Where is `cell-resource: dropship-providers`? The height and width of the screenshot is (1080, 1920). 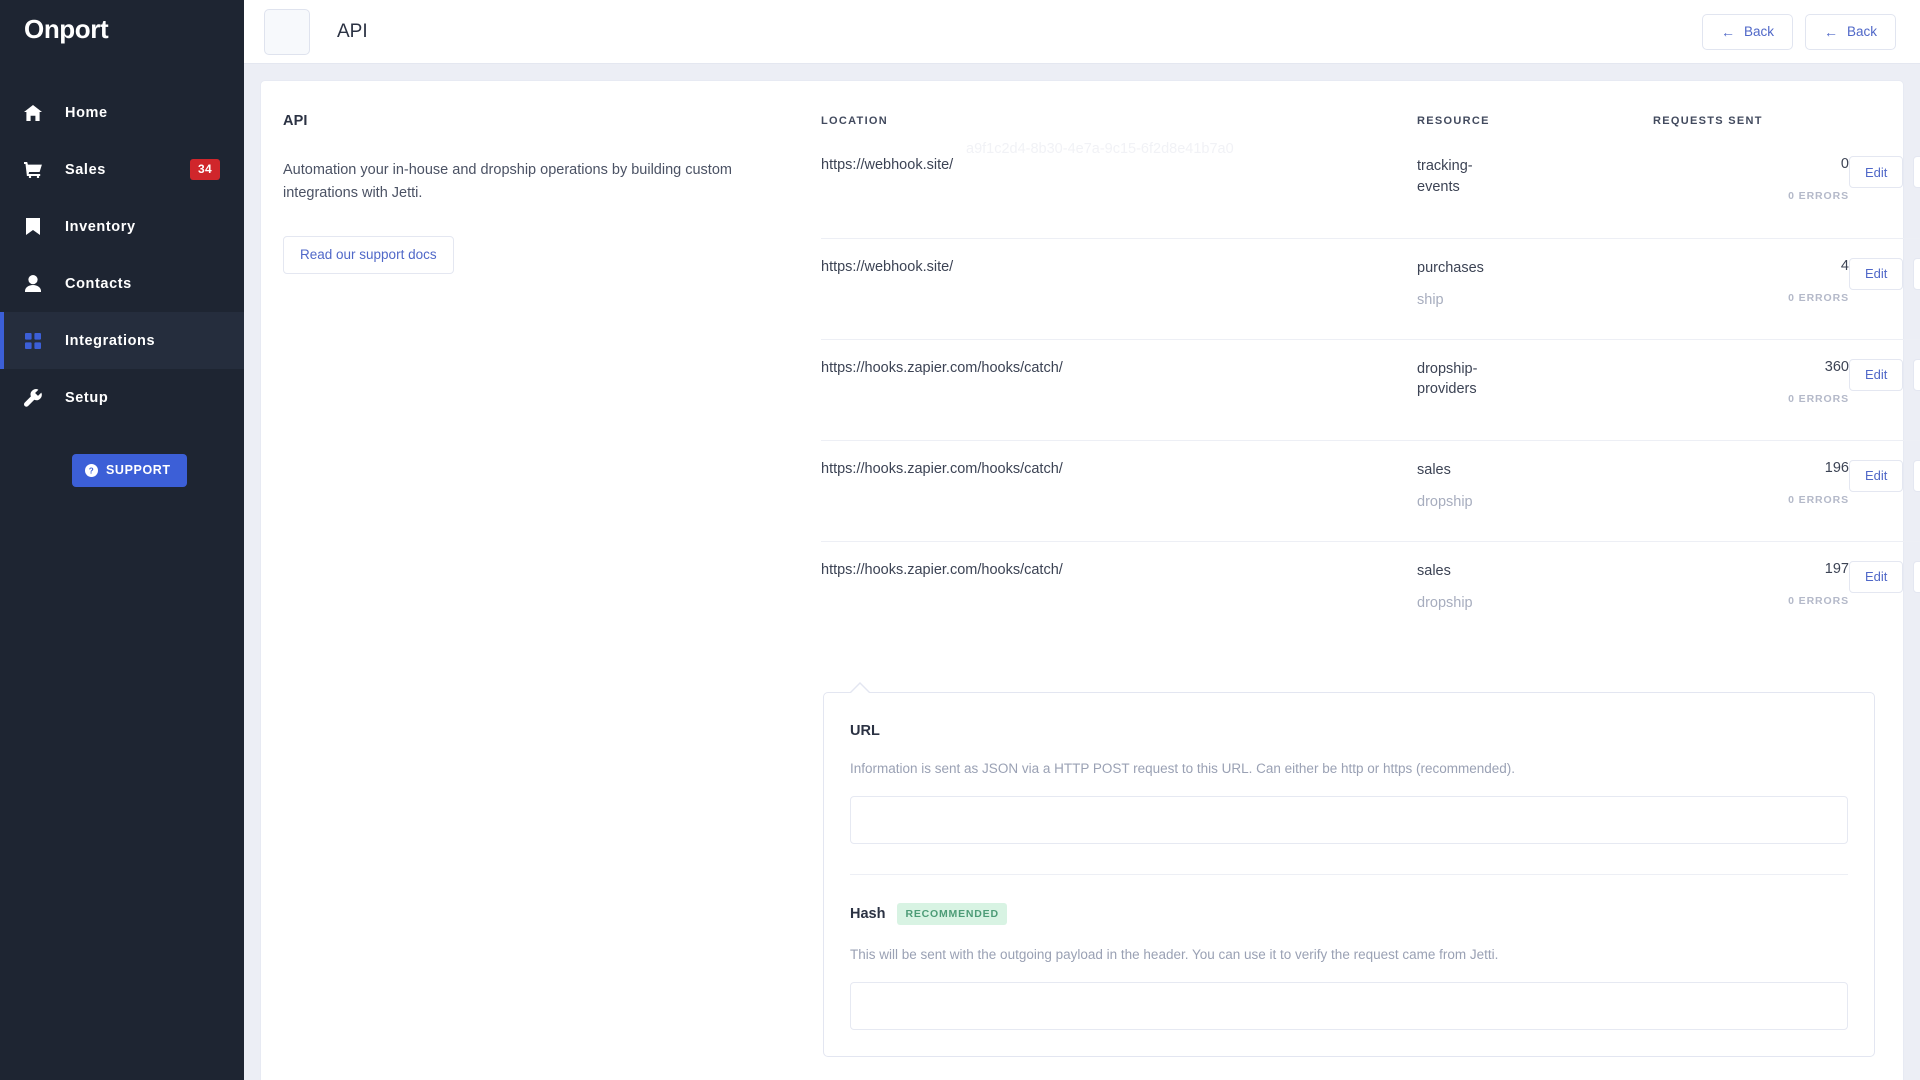 cell-resource: dropship-providers is located at coordinates (1535, 389).